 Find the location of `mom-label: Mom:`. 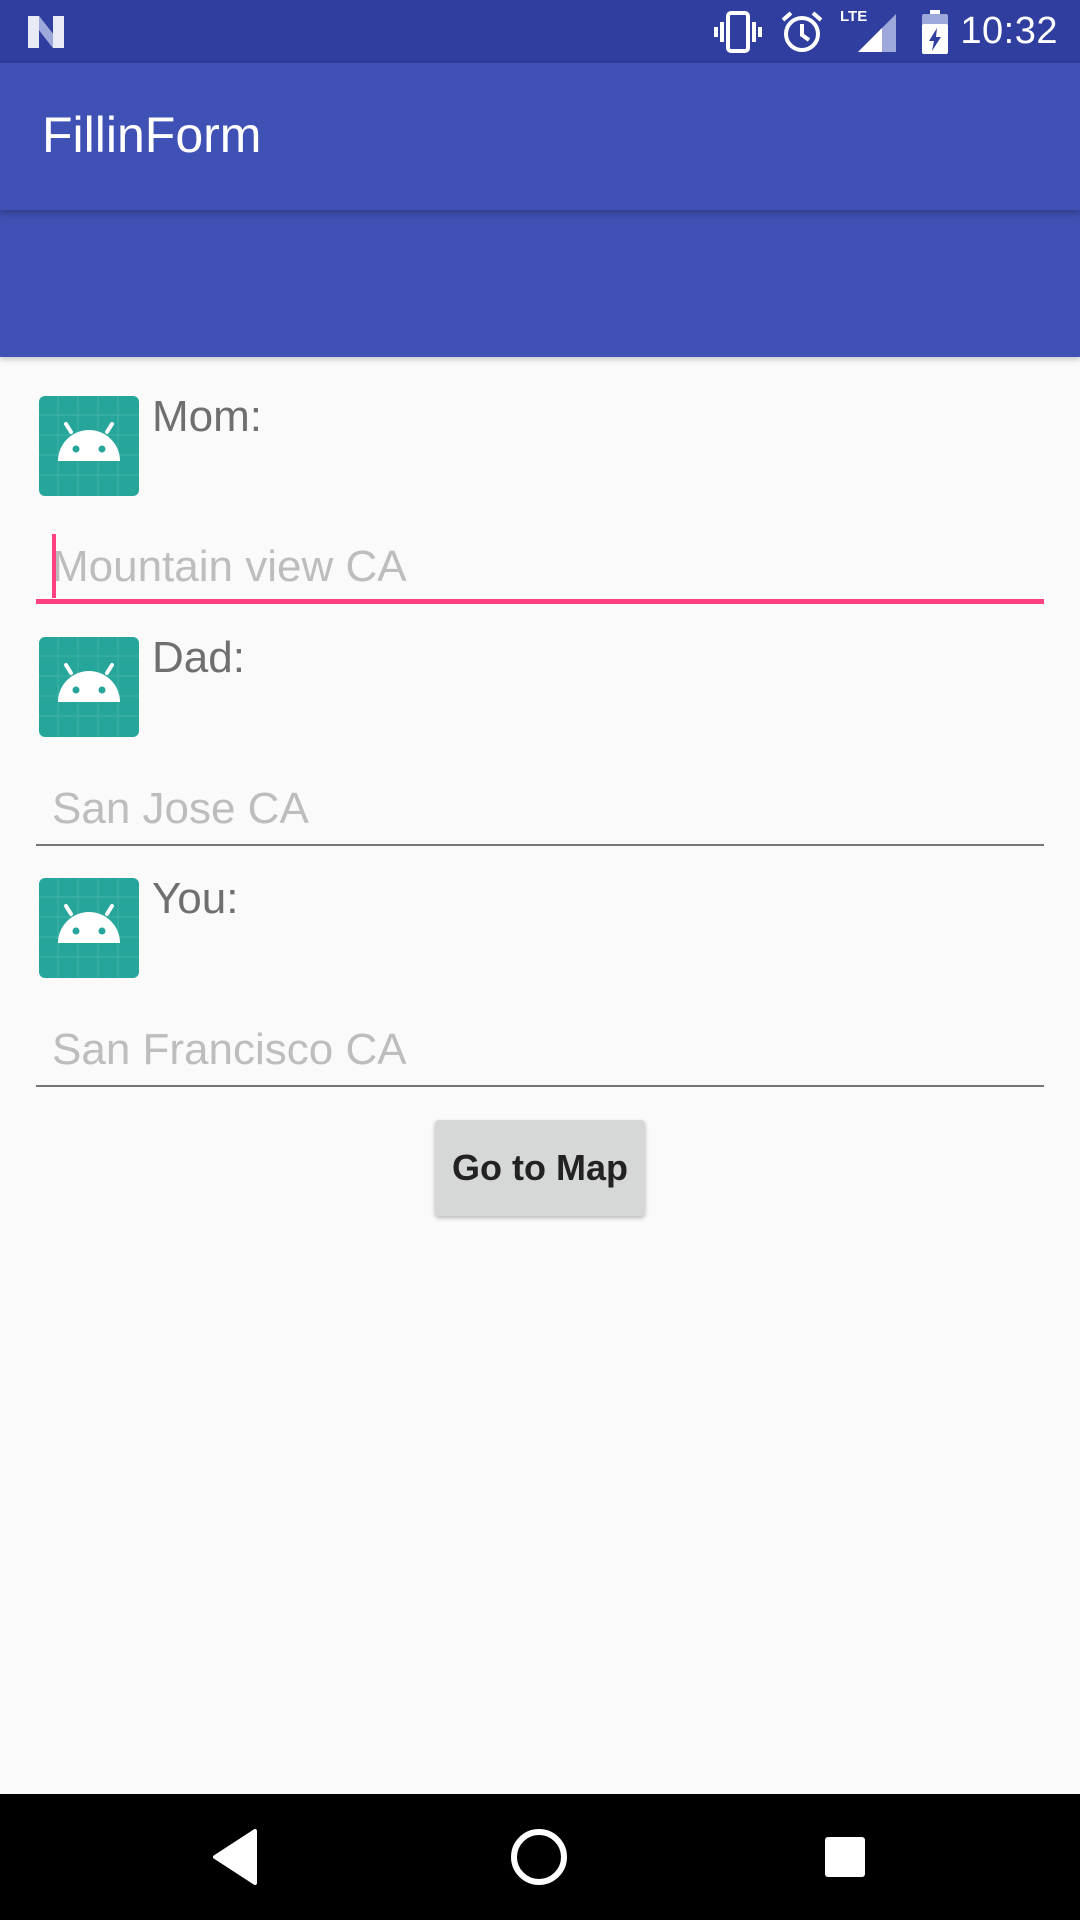

mom-label: Mom: is located at coordinates (207, 416).